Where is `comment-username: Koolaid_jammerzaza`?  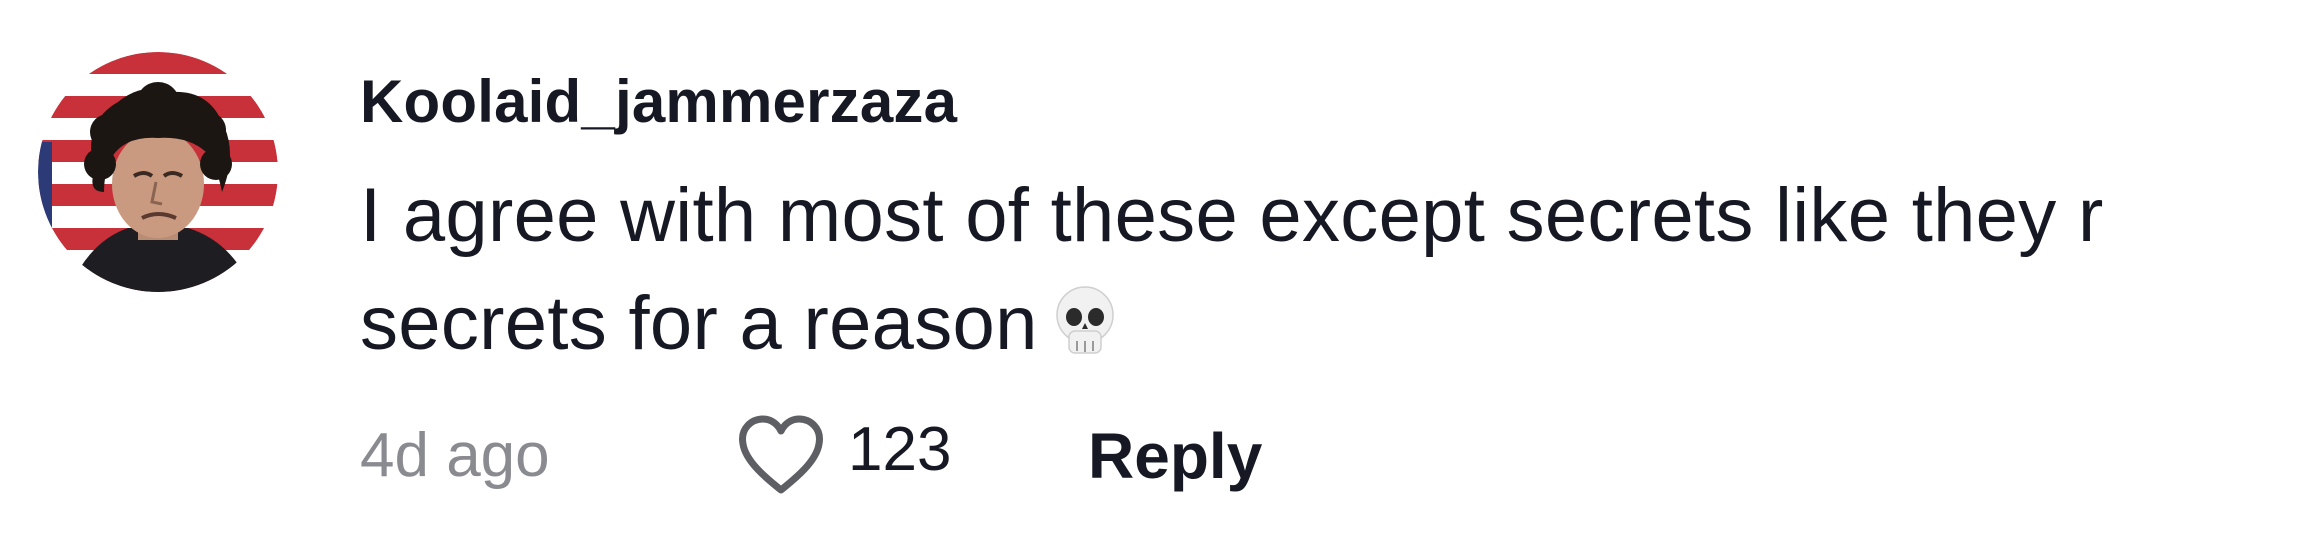
comment-username: Koolaid_jammerzaza is located at coordinates (658, 102).